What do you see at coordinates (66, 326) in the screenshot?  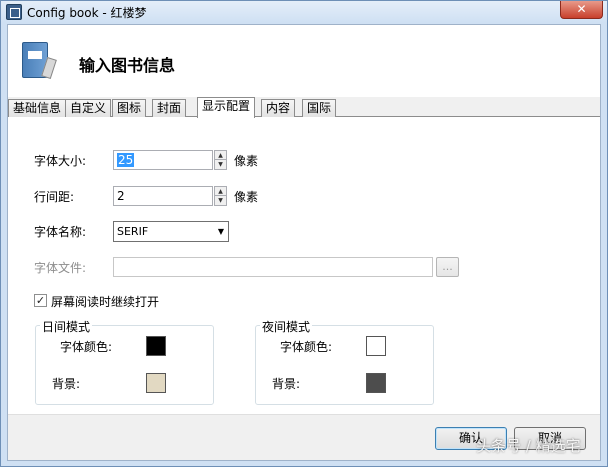 I see `day-mode-title: 日间模式` at bounding box center [66, 326].